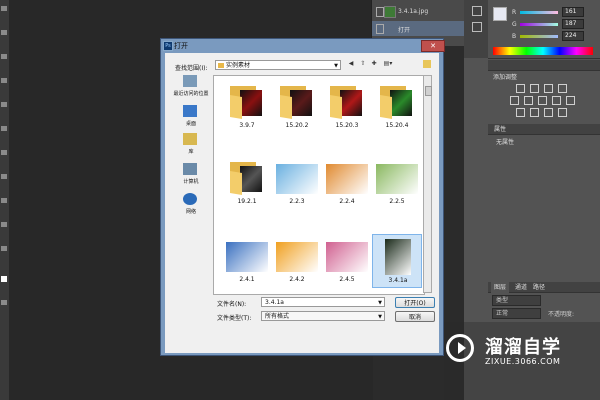  I want to click on stamp-tool-icon, so click(4, 152).